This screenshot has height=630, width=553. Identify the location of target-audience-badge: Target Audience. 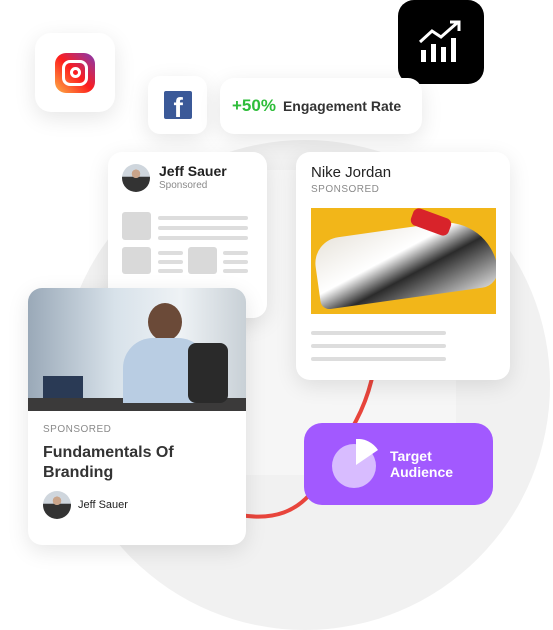
(398, 464).